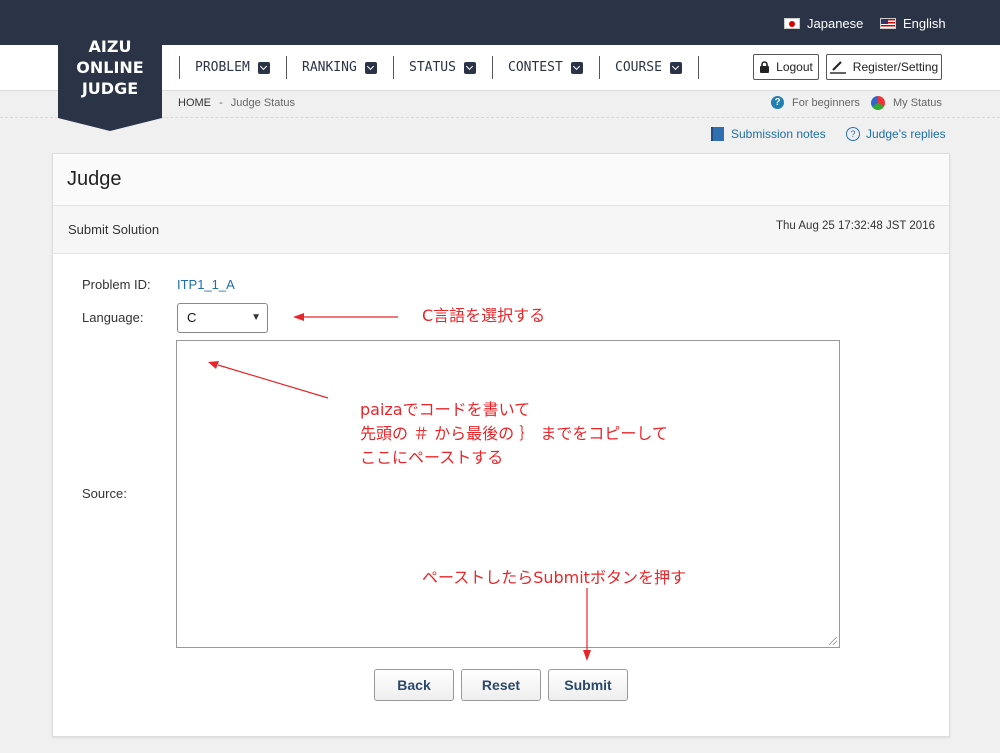 The height and width of the screenshot is (753, 1000). Describe the element at coordinates (853, 134) in the screenshot. I see `question-circle-icon: ?` at that location.